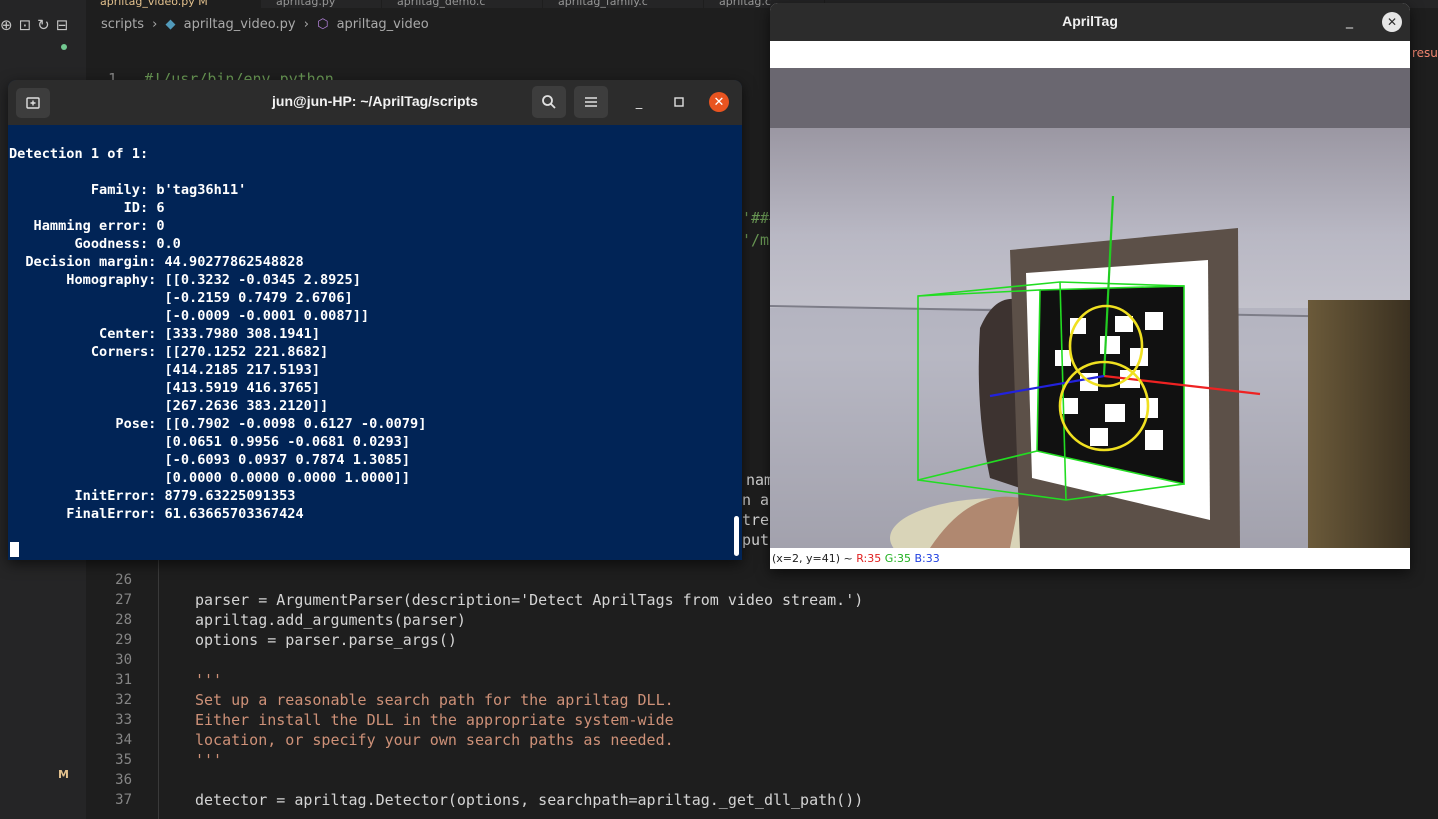 This screenshot has width=1438, height=819. I want to click on tab-apriltag-family: apriltag_family.c, so click(624, 4).